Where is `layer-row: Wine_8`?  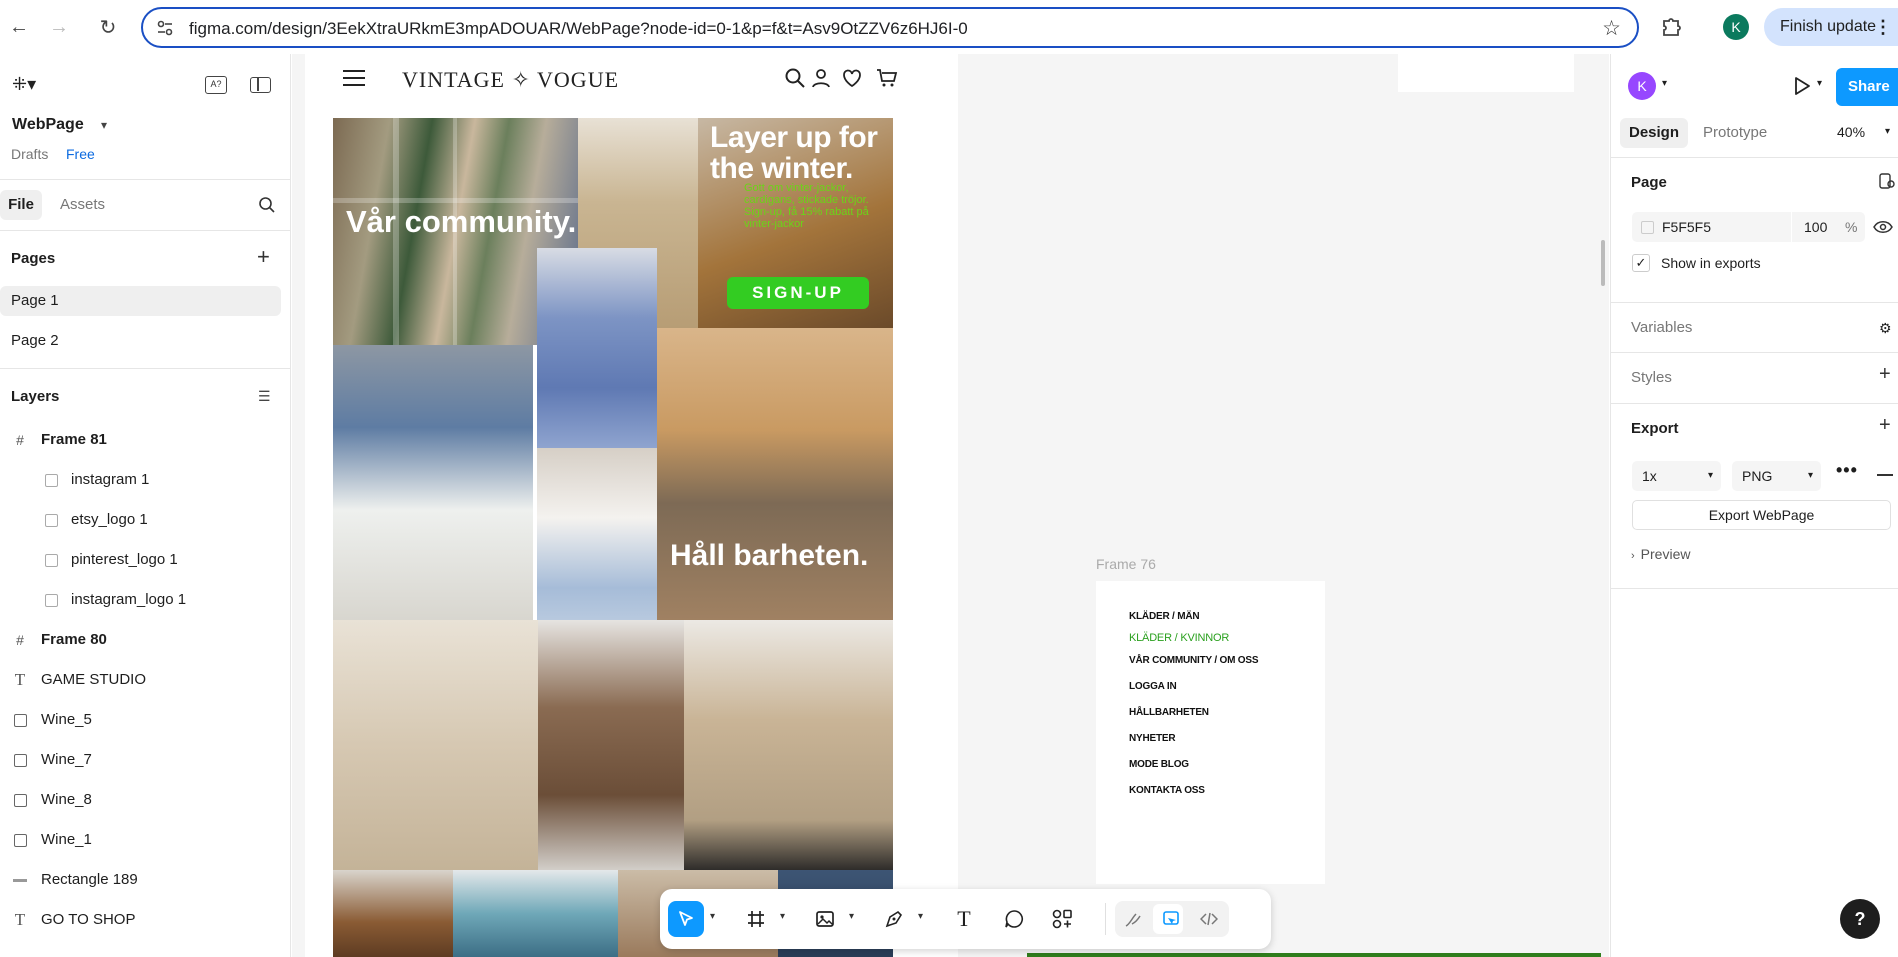 layer-row: Wine_8 is located at coordinates (145, 800).